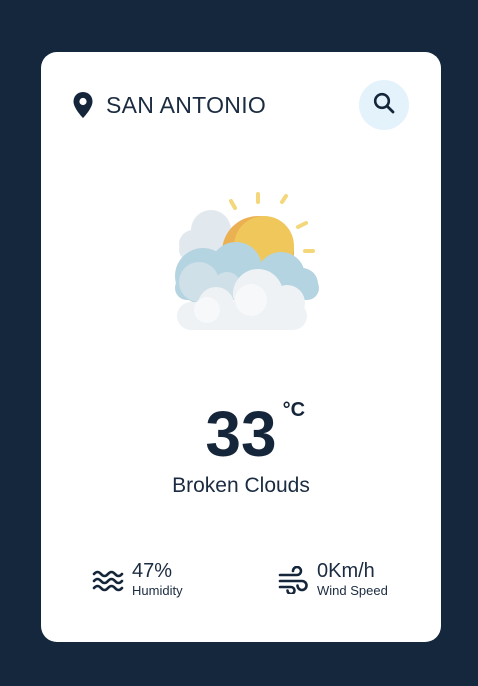 Image resolution: width=478 pixels, height=686 pixels. Describe the element at coordinates (241, 485) in the screenshot. I see `weather-description: Broken Clouds` at that location.